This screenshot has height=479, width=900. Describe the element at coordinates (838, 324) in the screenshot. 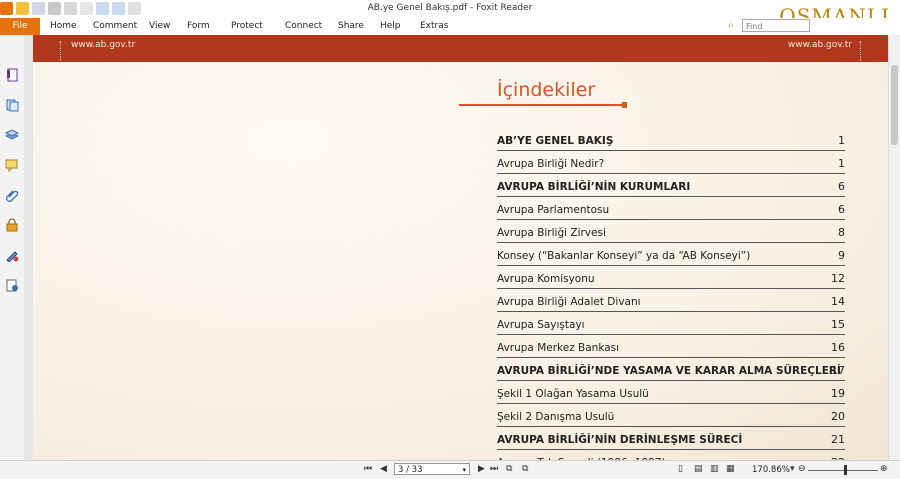

I see `toc-entry-page: 15` at that location.